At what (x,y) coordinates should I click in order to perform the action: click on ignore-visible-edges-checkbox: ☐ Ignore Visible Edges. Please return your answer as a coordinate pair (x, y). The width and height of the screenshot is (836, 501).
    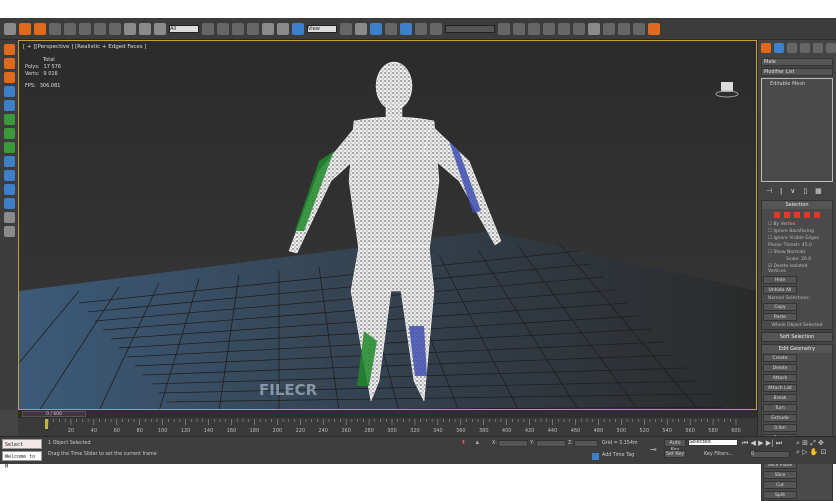
    Looking at the image, I should click on (797, 238).